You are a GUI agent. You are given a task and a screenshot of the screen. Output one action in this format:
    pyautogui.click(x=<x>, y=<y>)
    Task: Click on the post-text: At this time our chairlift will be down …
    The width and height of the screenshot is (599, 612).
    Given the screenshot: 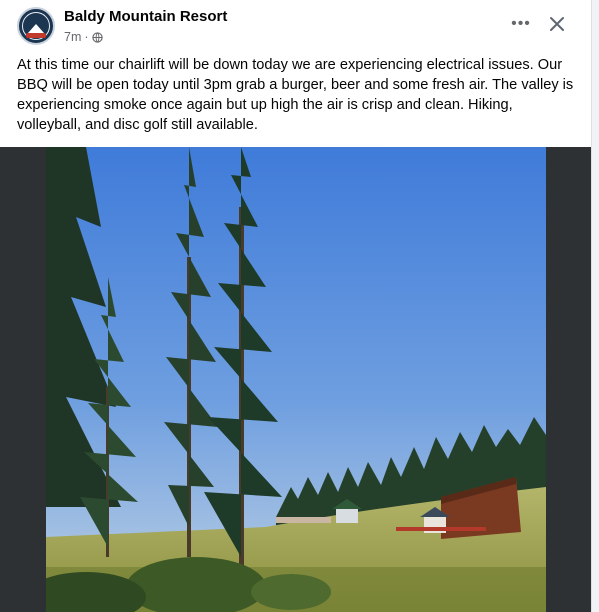 What is the action you would take?
    pyautogui.click(x=297, y=95)
    